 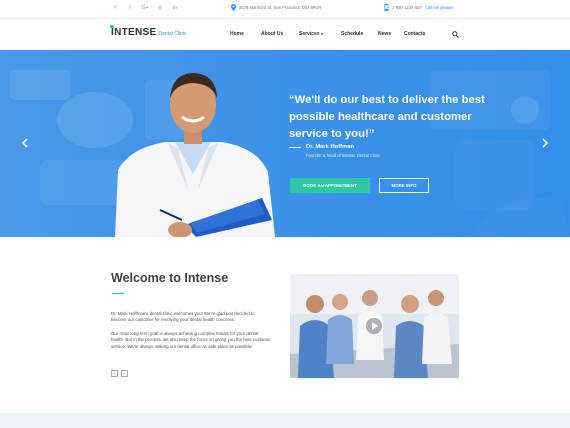 What do you see at coordinates (386, 7) in the screenshot?
I see `mobile-phone-icon` at bounding box center [386, 7].